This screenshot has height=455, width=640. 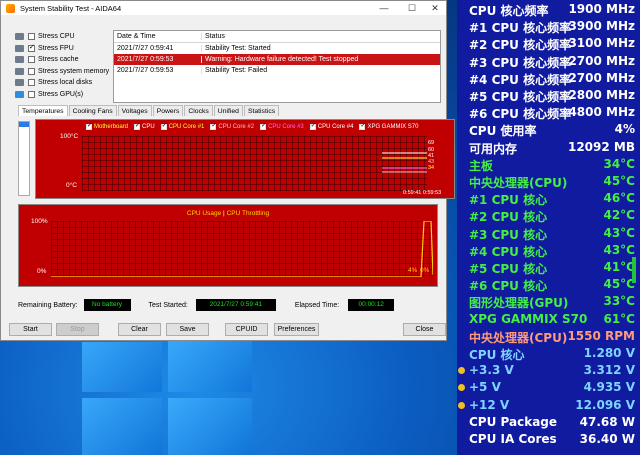 I want to click on tab-cooling-fans: Cooling Fans, so click(x=92, y=110).